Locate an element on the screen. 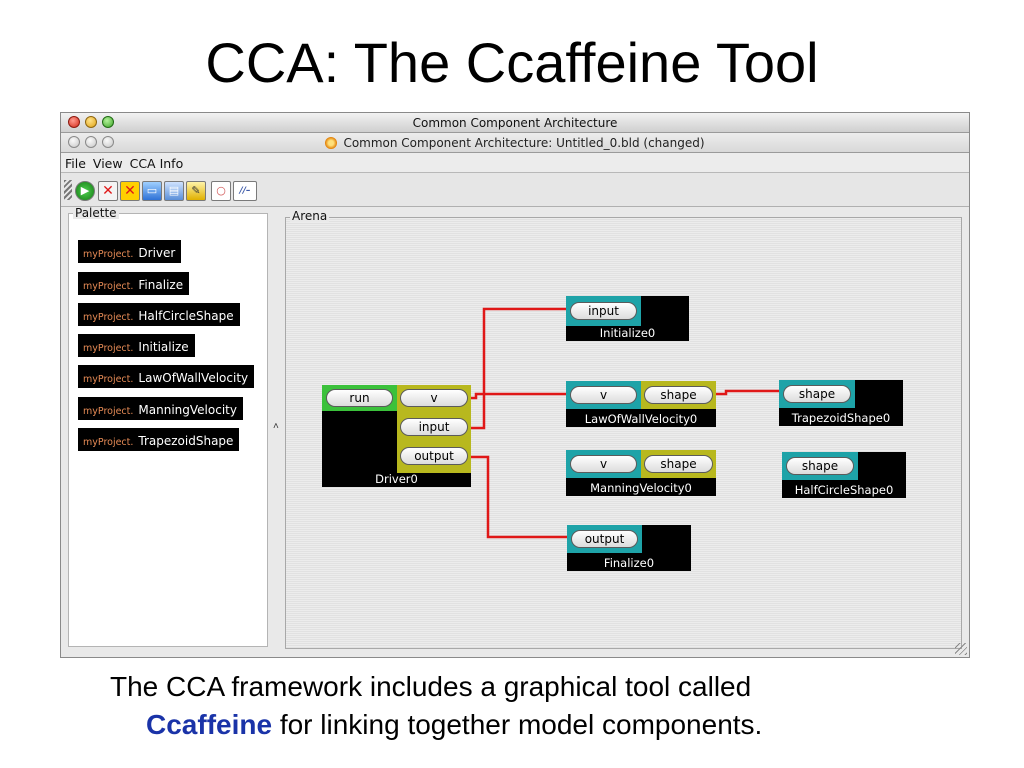  halfcircle-shape-port: shape is located at coordinates (820, 466).